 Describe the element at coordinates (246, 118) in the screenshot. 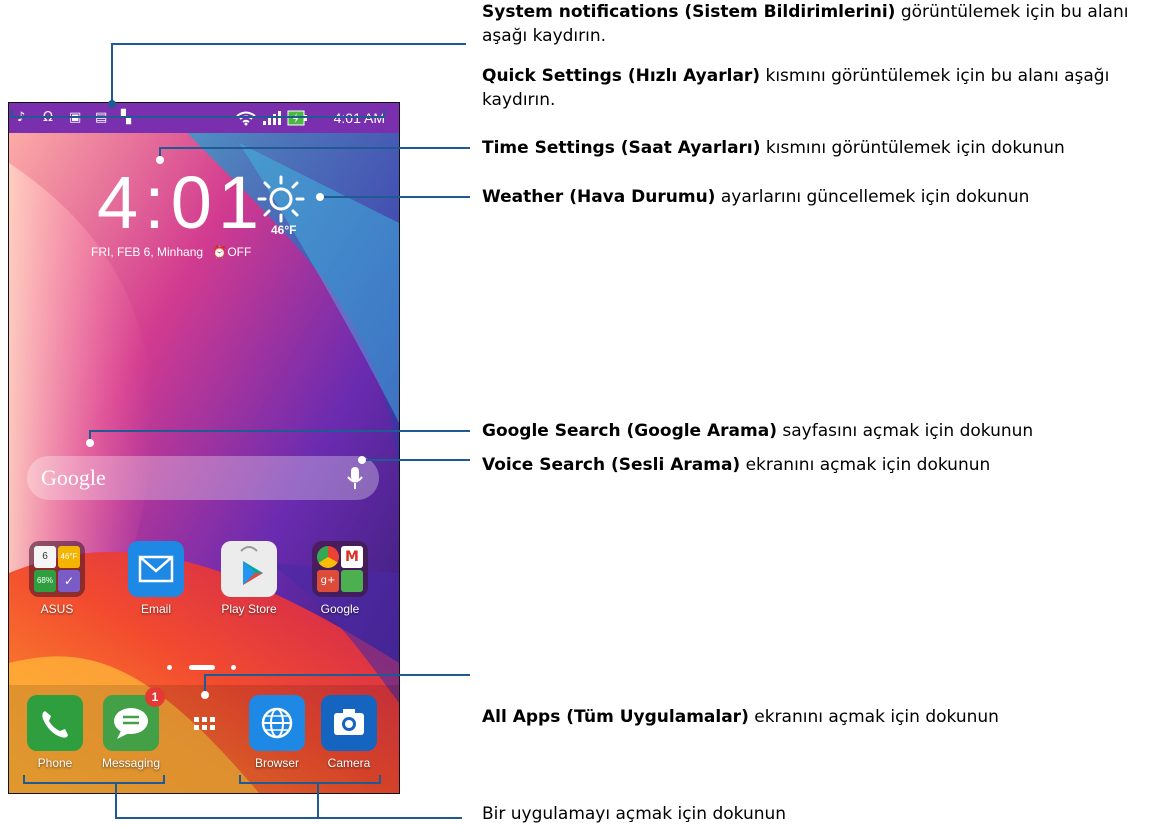

I see `wifi-icon` at that location.